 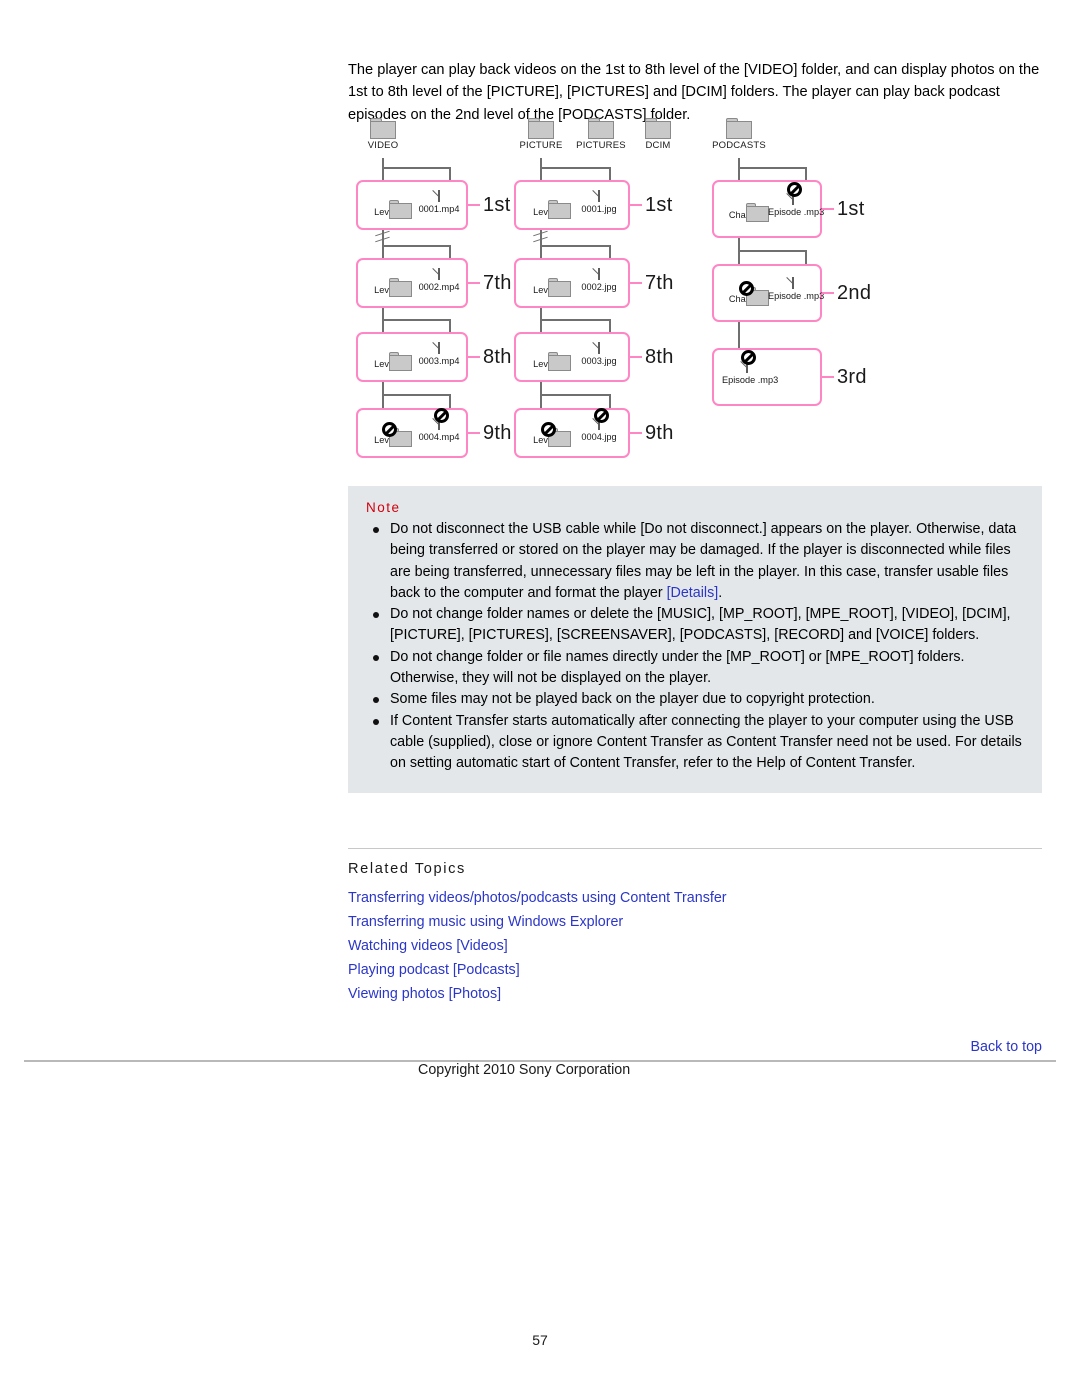 I want to click on level-box-picture-8th: Level 8 0003.jpg, so click(x=572, y=357).